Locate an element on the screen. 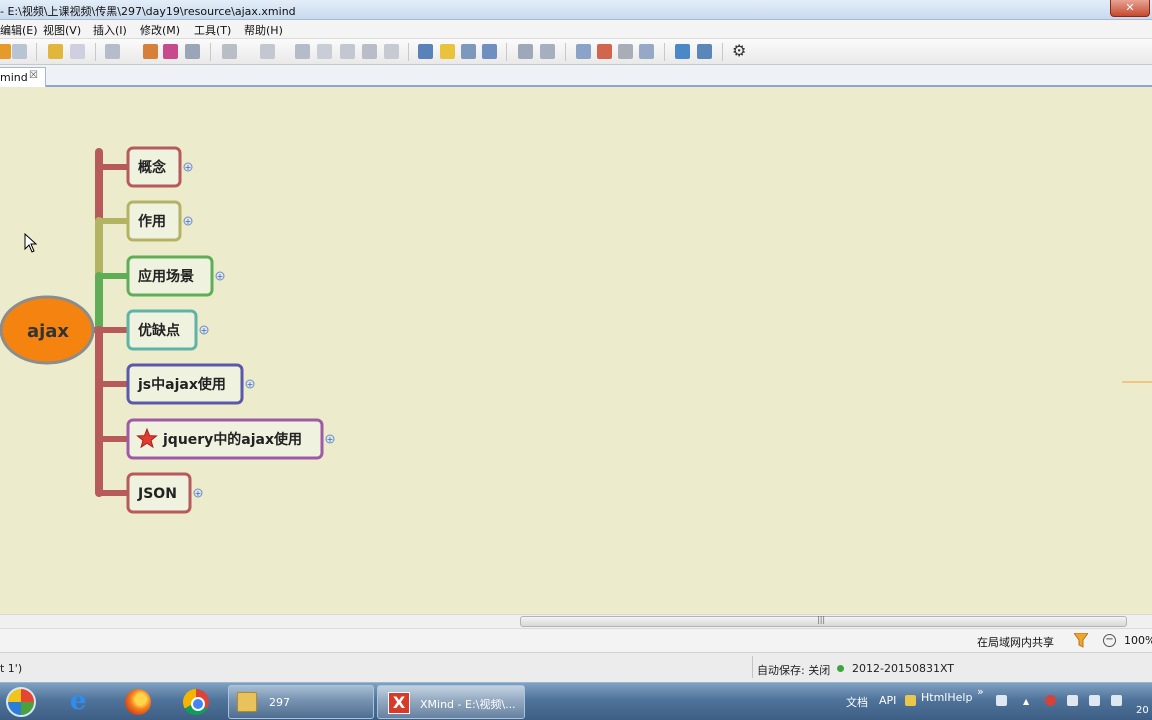 The height and width of the screenshot is (720, 1152). clock-icon is located at coordinates (625, 51).